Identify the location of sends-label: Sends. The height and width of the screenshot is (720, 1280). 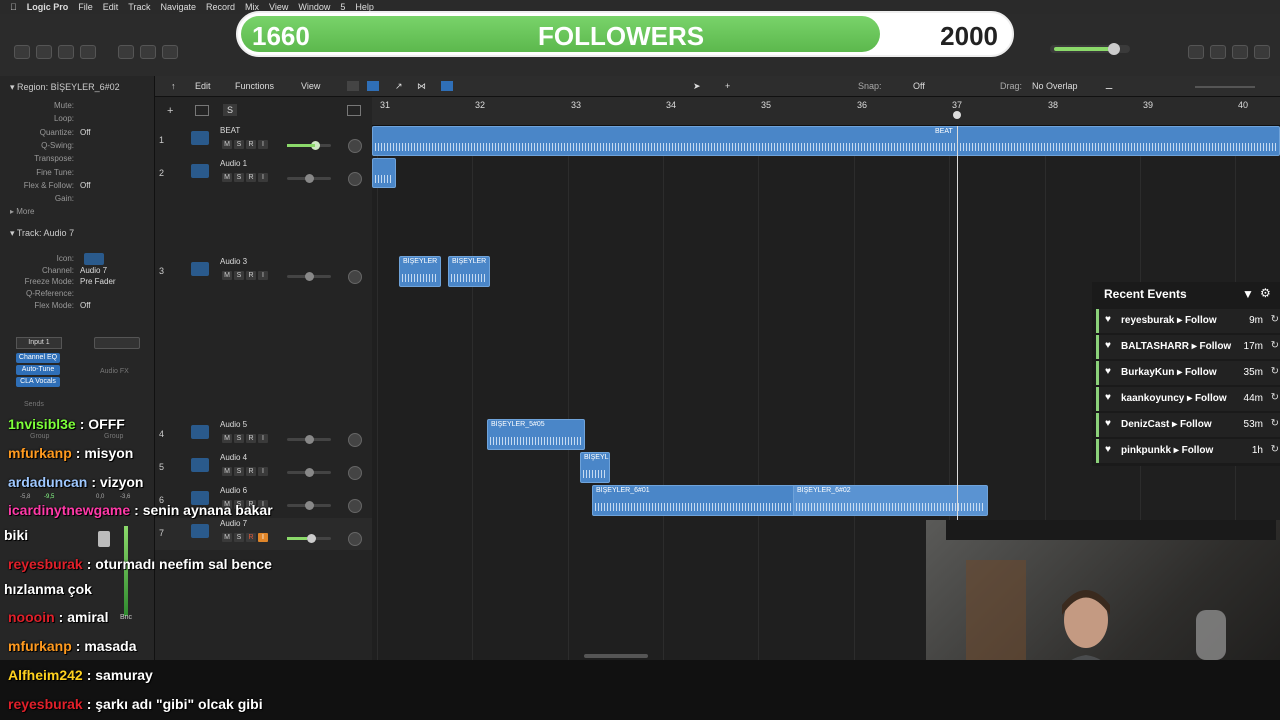
(34, 404).